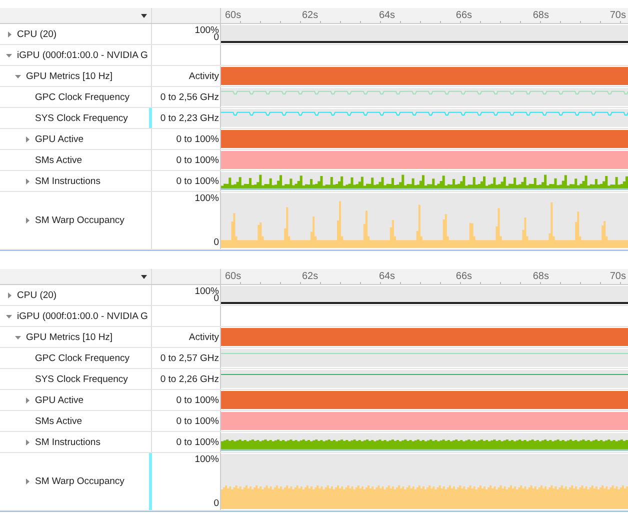 This screenshot has height=525, width=628. I want to click on range-label: 0 to 2,23 GHz, so click(190, 118).